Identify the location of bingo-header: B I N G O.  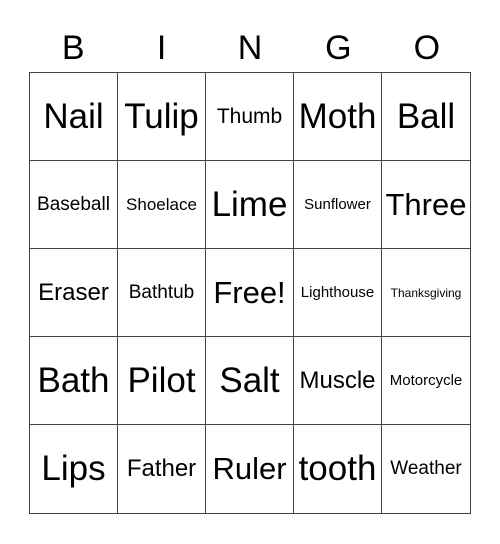
(250, 48).